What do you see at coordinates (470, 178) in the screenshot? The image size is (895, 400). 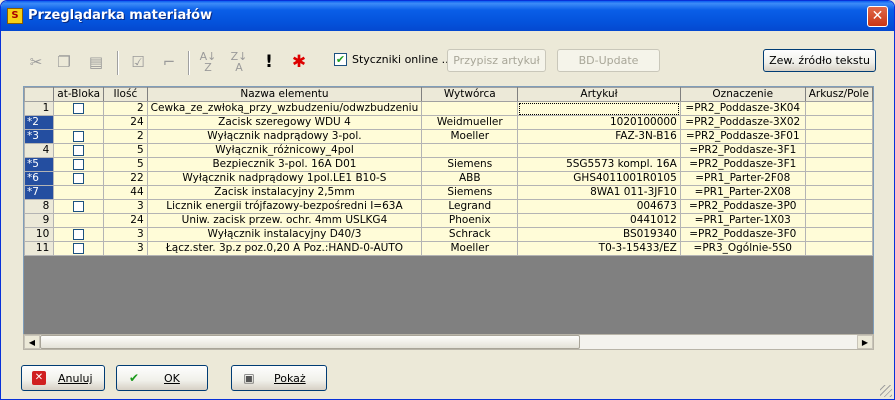 I see `wytworca-cell: ABB` at bounding box center [470, 178].